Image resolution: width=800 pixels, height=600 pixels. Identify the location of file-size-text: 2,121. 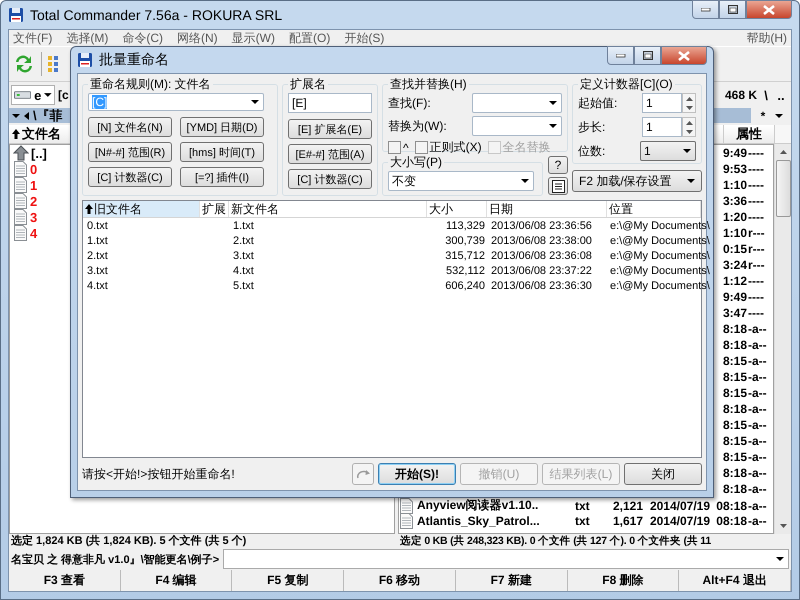
(627, 505).